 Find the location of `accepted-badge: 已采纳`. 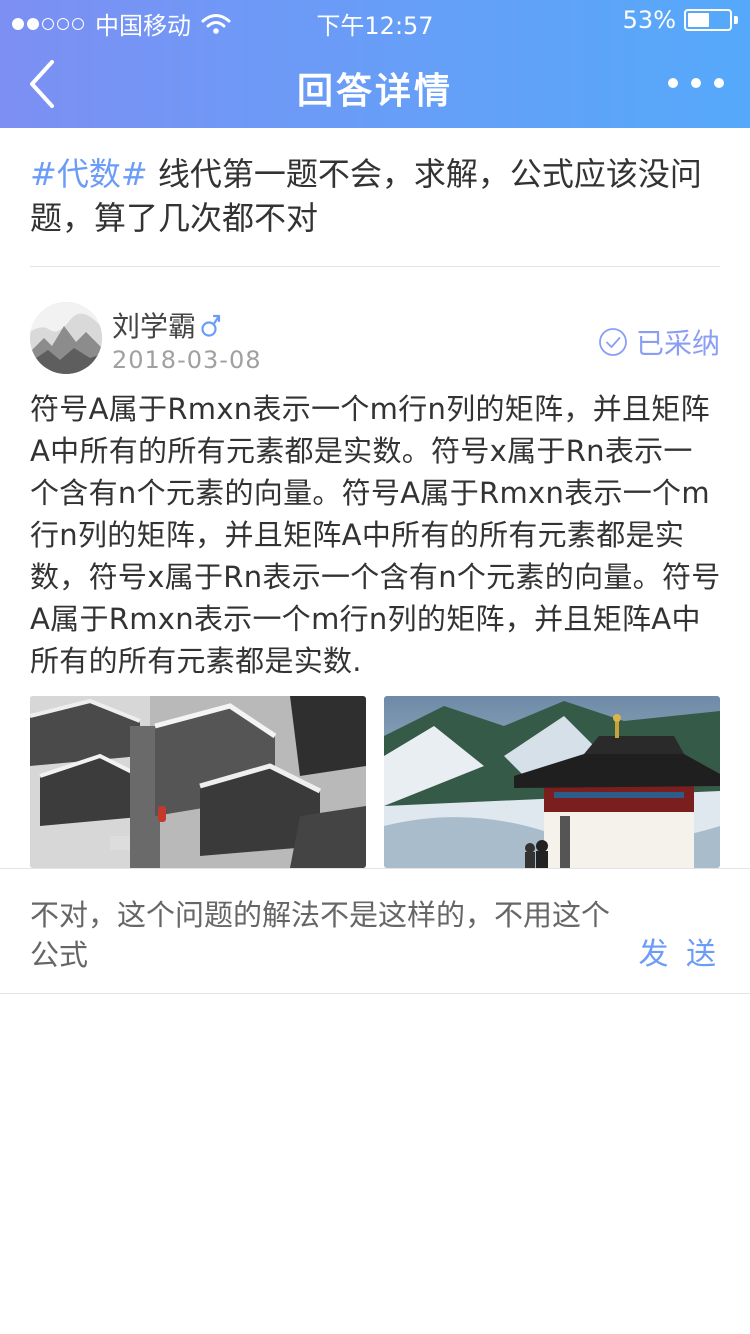

accepted-badge: 已采纳 is located at coordinates (659, 342).